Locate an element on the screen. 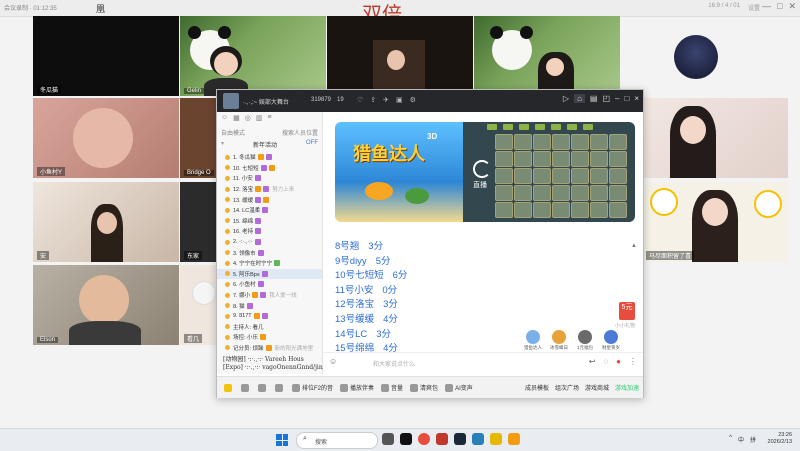 Image resolution: width=800 pixels, height=451 pixels. speaker-icon is located at coordinates (246, 387).